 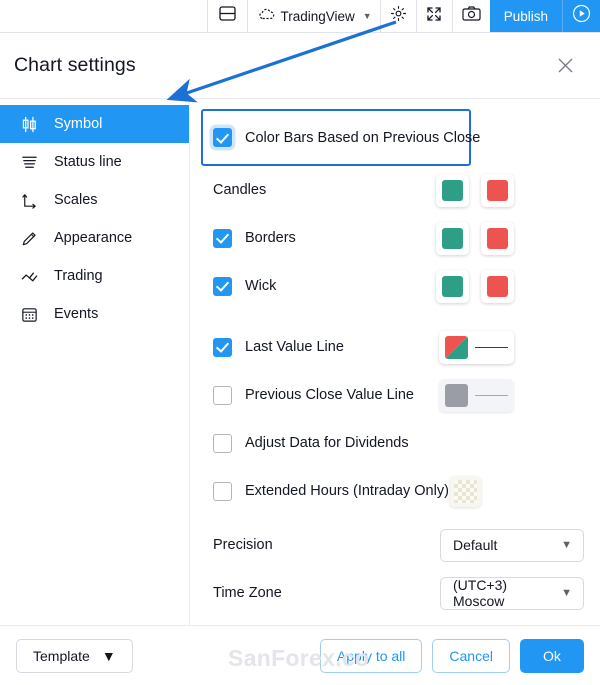 What do you see at coordinates (480, 593) in the screenshot?
I see `timezone-value: (UTC+3) Moscow` at bounding box center [480, 593].